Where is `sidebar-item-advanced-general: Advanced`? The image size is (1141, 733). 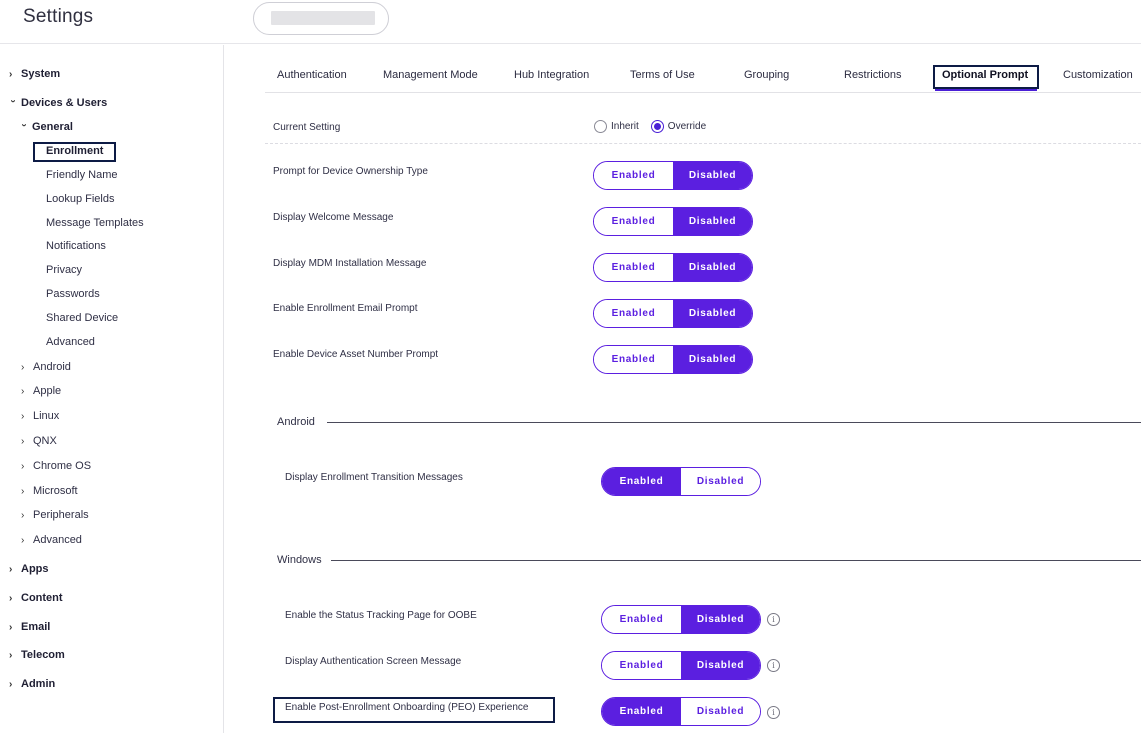 sidebar-item-advanced-general: Advanced is located at coordinates (70, 342).